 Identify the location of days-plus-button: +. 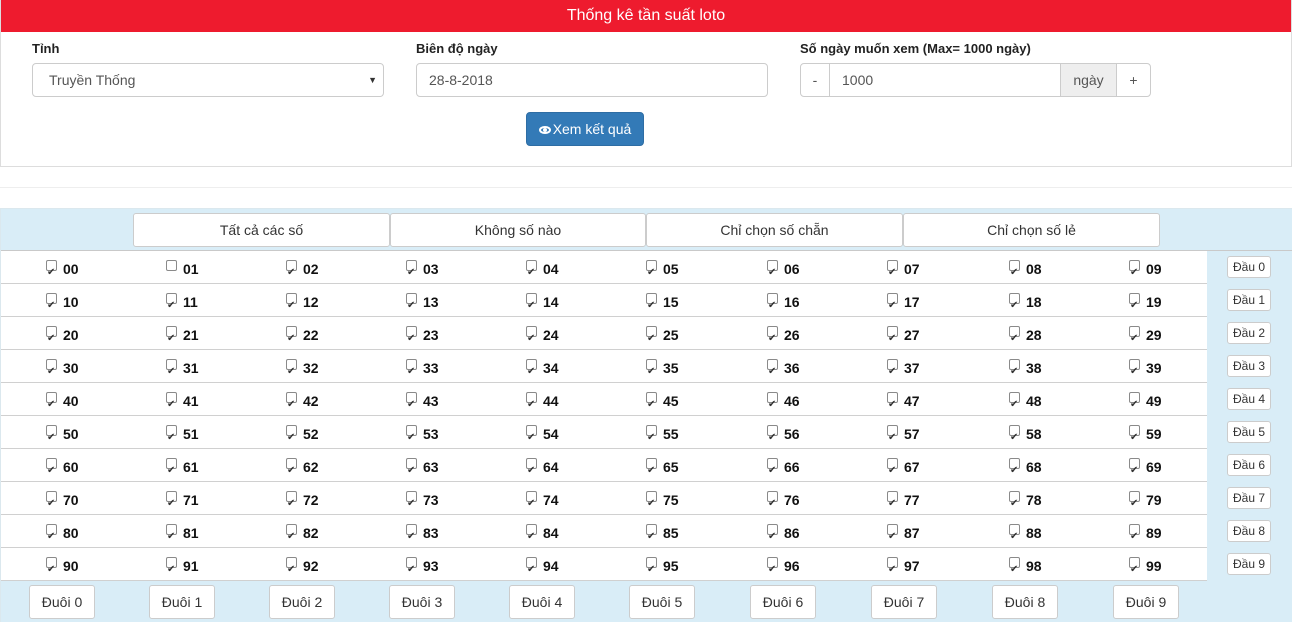
(1133, 80).